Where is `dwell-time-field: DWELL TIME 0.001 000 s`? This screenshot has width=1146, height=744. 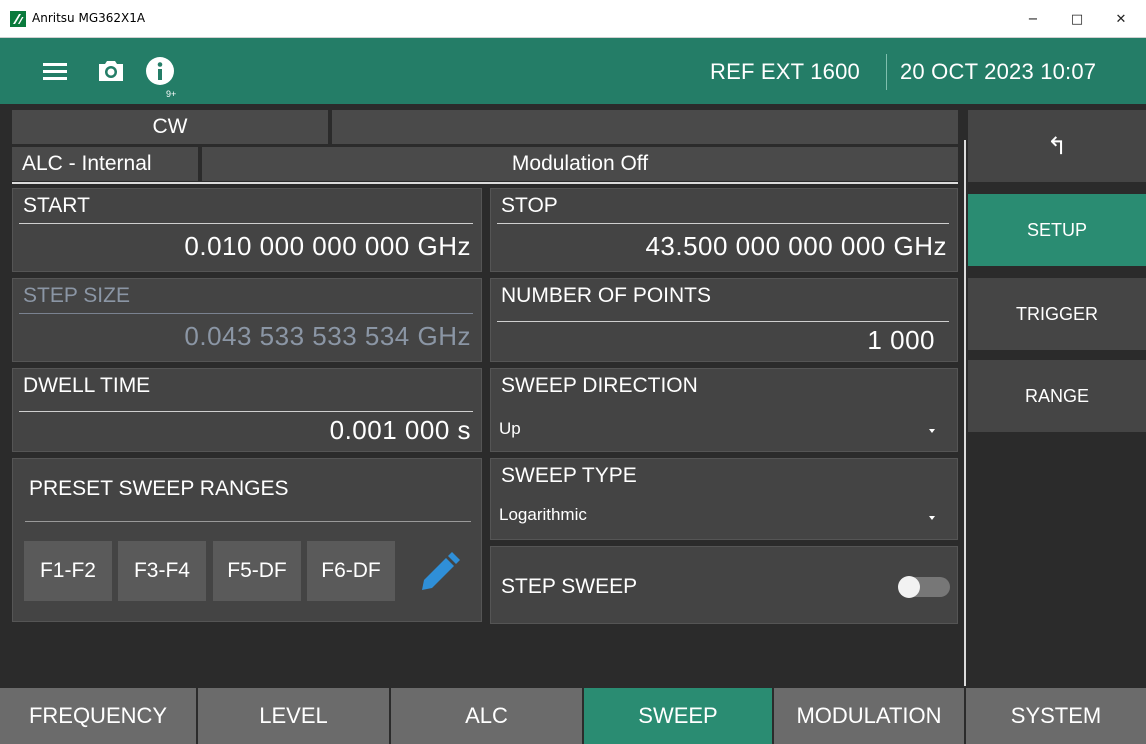 dwell-time-field: DWELL TIME 0.001 000 s is located at coordinates (247, 410).